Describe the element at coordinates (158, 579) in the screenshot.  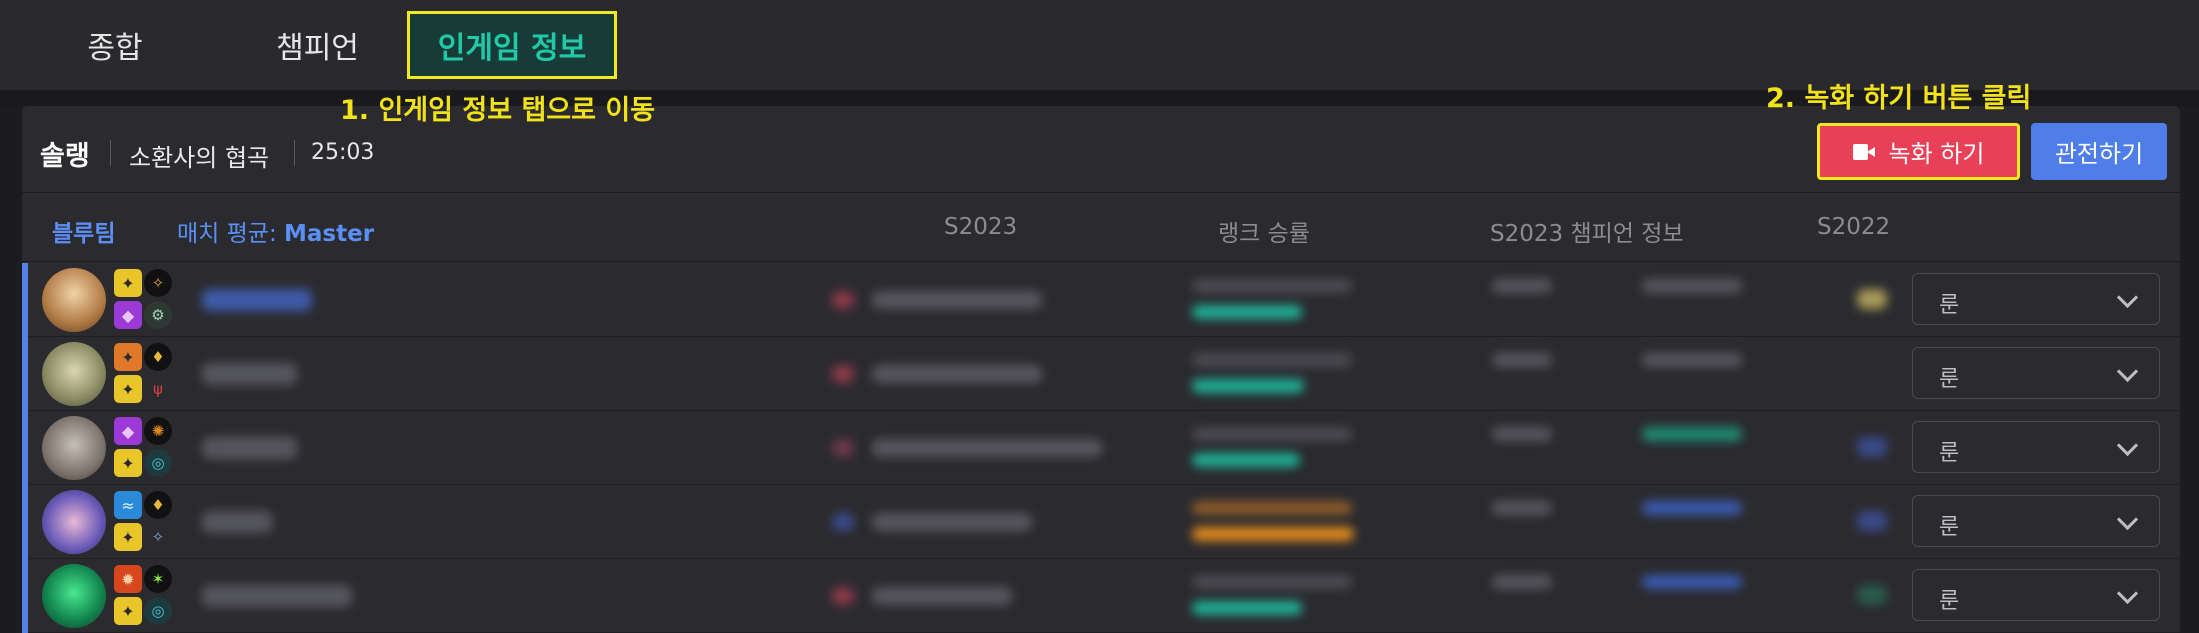
I see `smite-icon: ✶` at that location.